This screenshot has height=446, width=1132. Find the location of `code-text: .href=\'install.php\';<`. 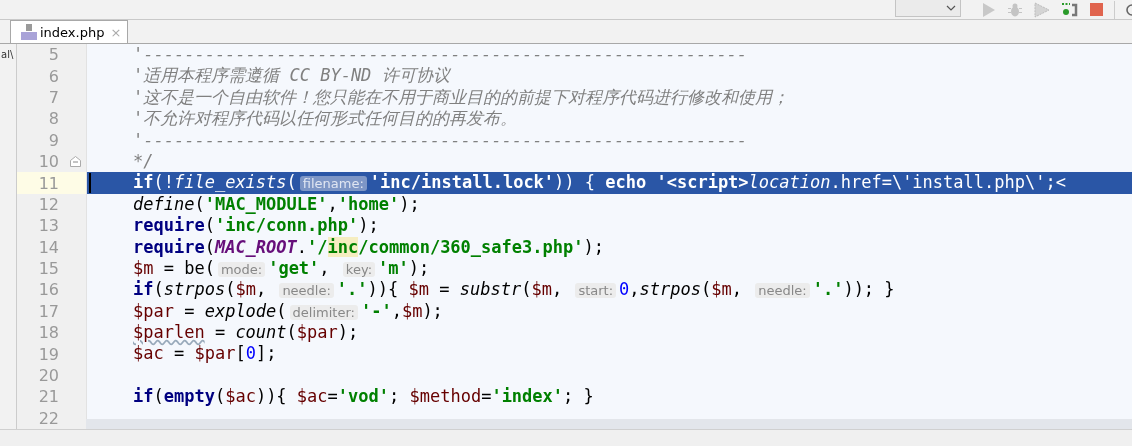

code-text: .href=\'install.php\';< is located at coordinates (948, 182).